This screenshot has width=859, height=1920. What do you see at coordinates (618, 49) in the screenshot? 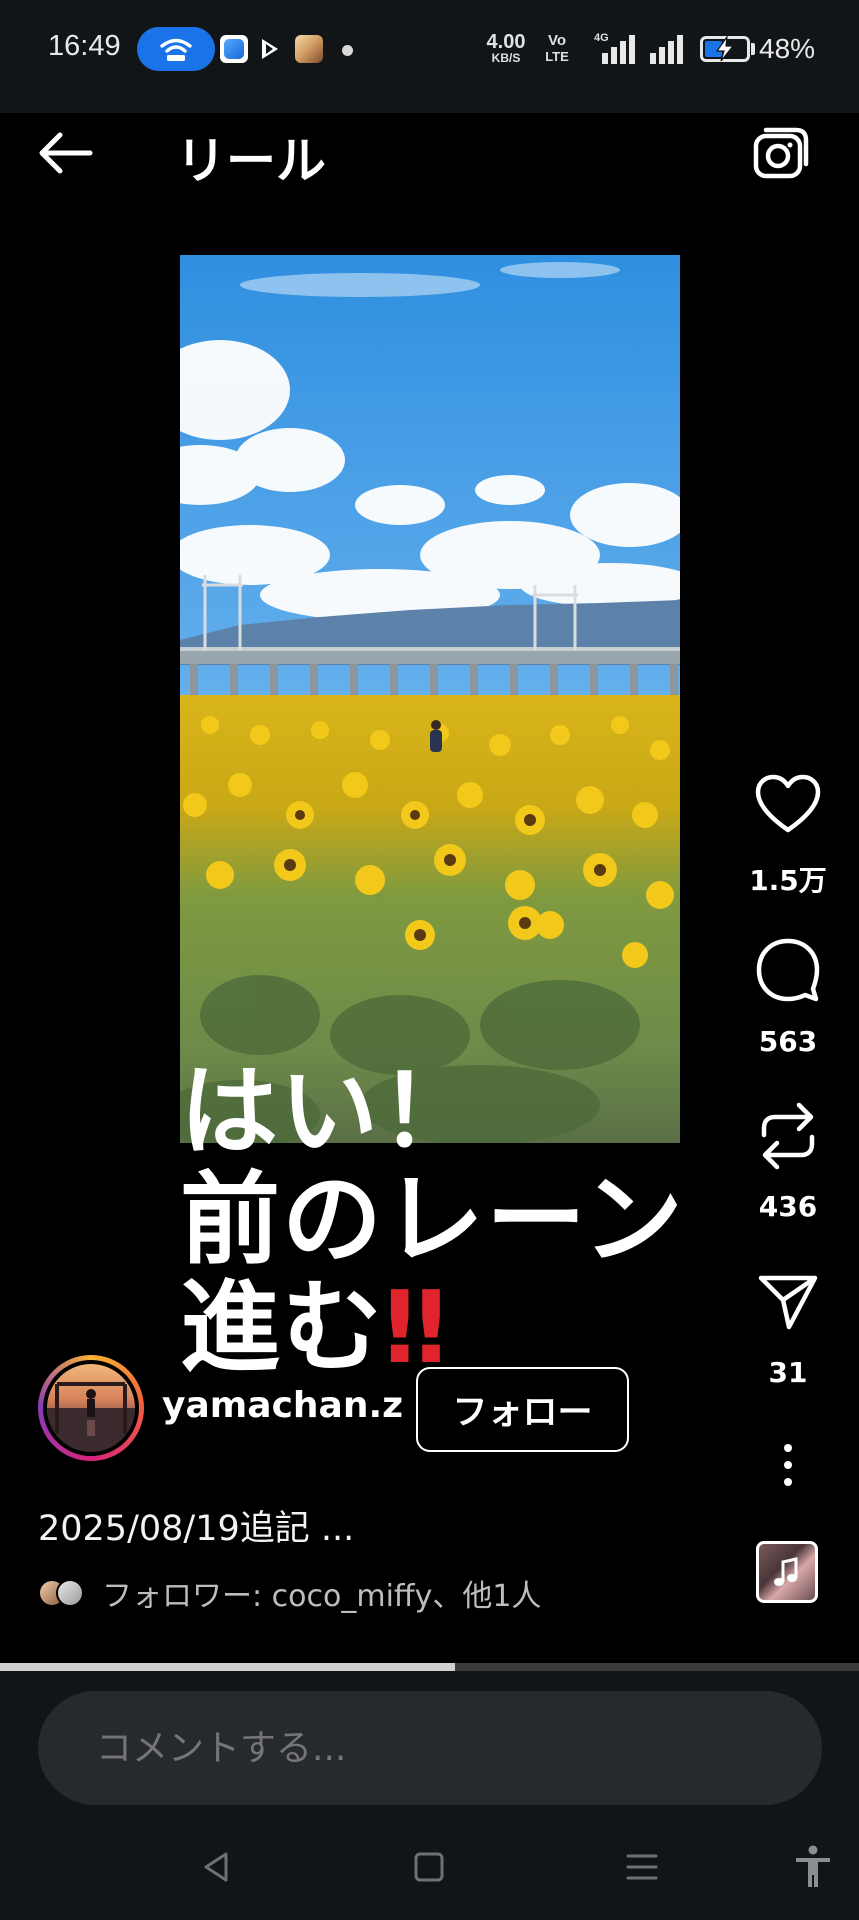
I see `signal-strength-icon` at bounding box center [618, 49].